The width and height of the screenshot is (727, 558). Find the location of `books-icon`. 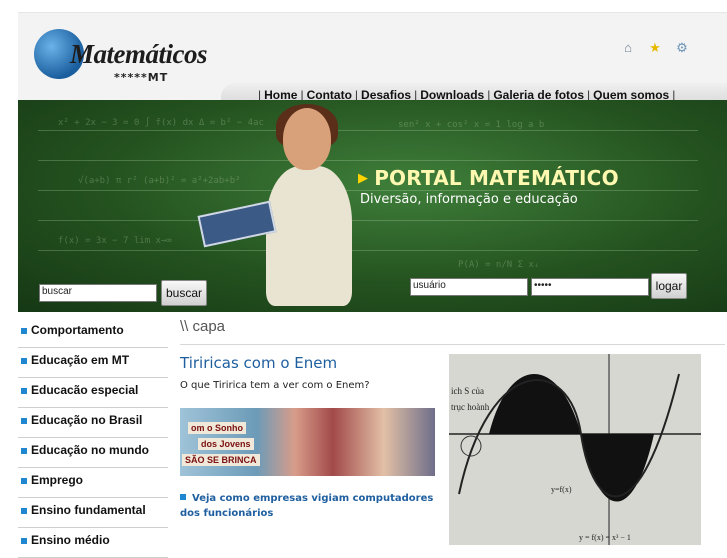

books-icon is located at coordinates (237, 224).